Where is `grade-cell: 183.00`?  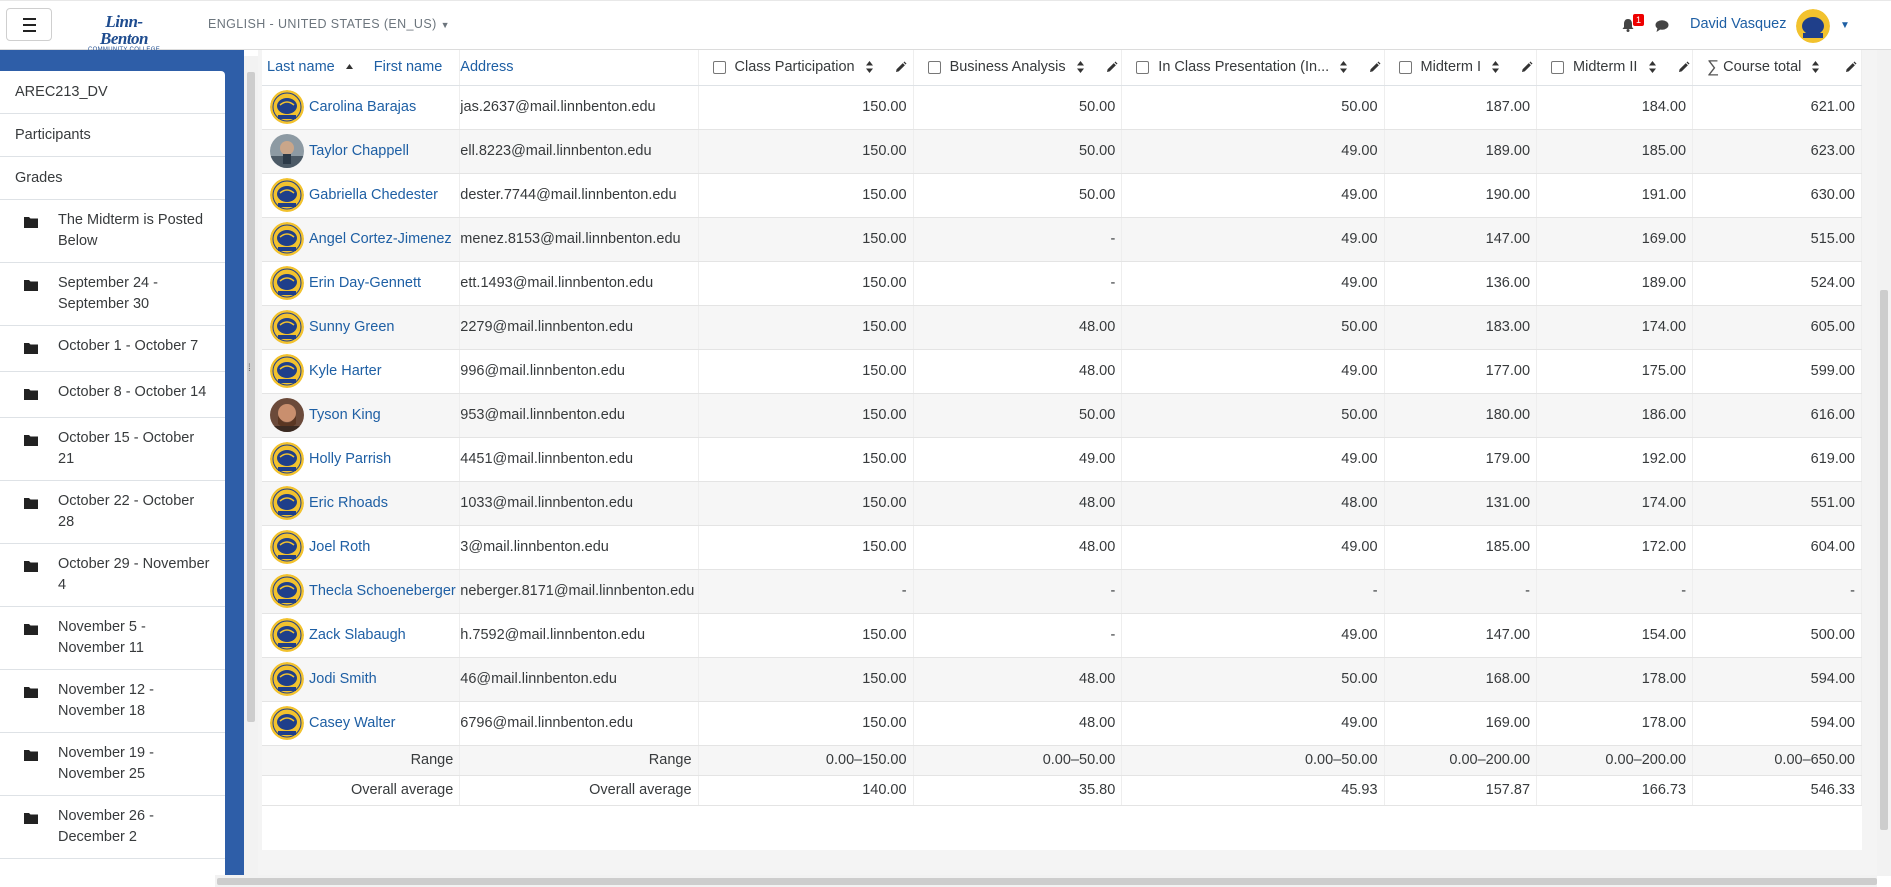
grade-cell: 183.00 is located at coordinates (1461, 327).